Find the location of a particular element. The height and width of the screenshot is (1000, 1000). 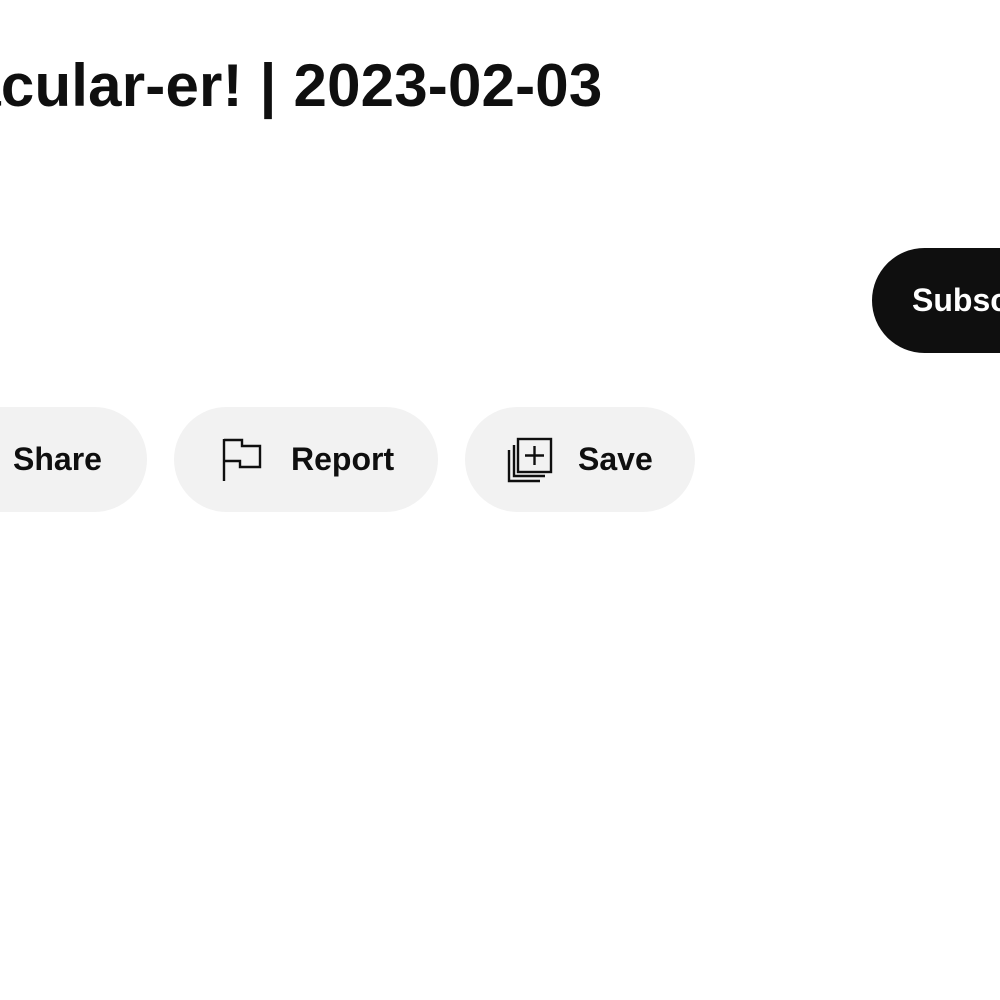

save-button: Save is located at coordinates (580, 459).